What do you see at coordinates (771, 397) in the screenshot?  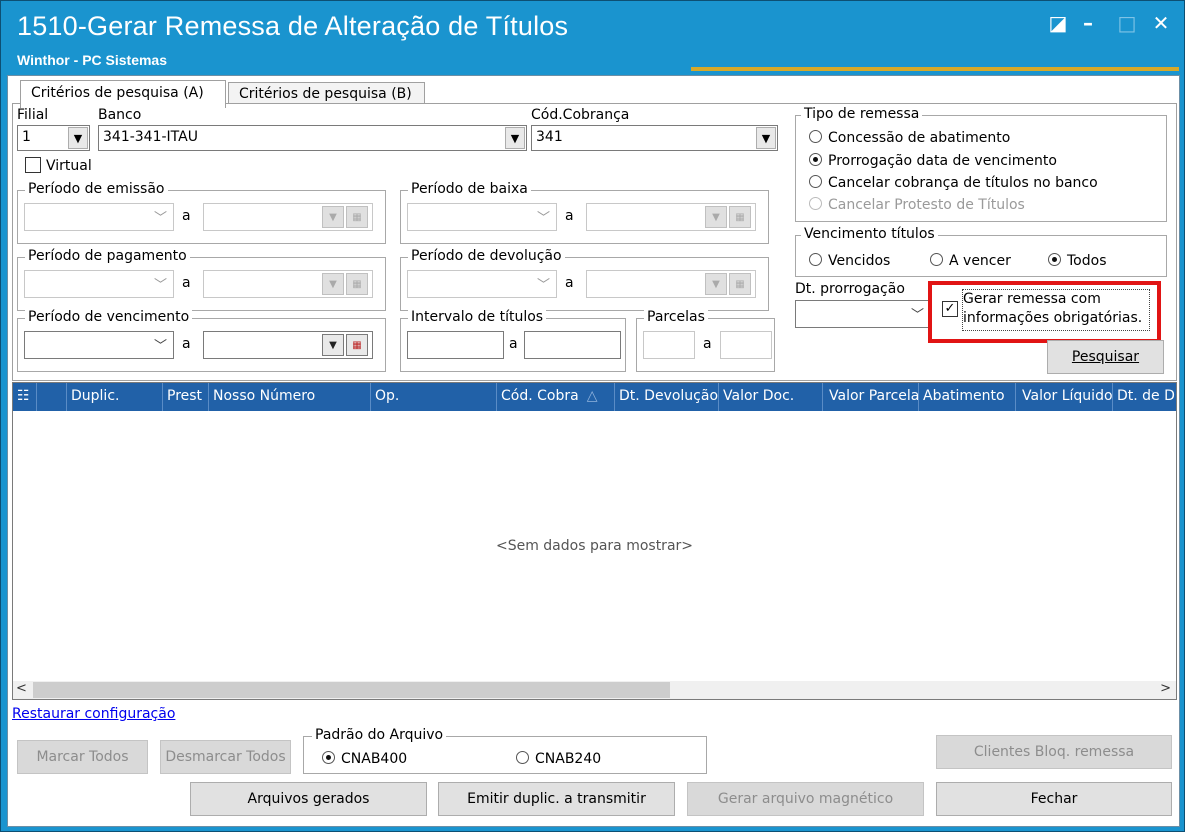 I see `col-valor-doc: Valor Doc.` at bounding box center [771, 397].